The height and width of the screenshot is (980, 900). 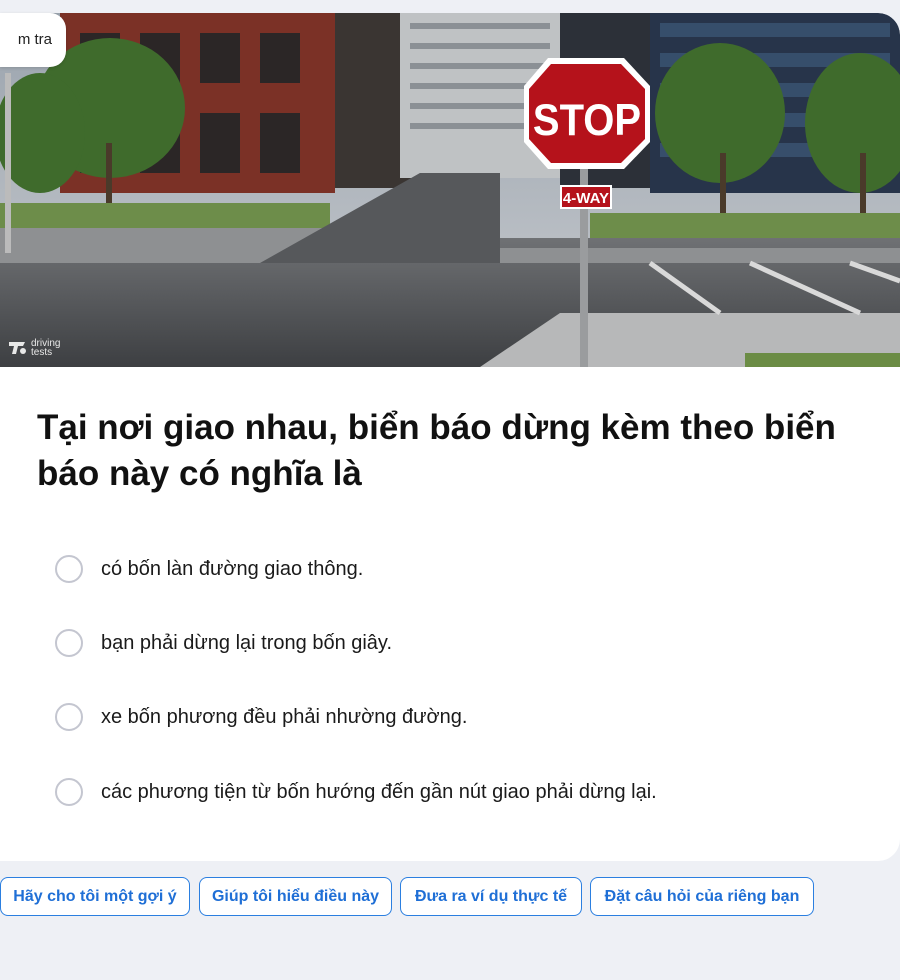 I want to click on explain-button: Giúp tôi hiểu điều này, so click(x=295, y=896).